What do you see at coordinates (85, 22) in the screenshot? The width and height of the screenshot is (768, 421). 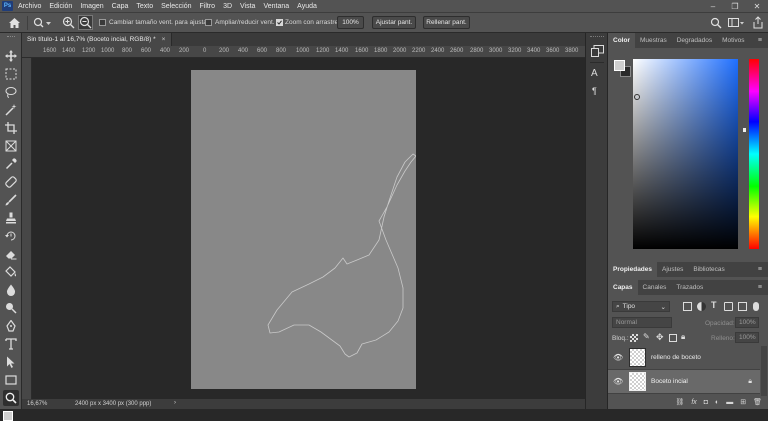 I see `zoom-out-icon` at bounding box center [85, 22].